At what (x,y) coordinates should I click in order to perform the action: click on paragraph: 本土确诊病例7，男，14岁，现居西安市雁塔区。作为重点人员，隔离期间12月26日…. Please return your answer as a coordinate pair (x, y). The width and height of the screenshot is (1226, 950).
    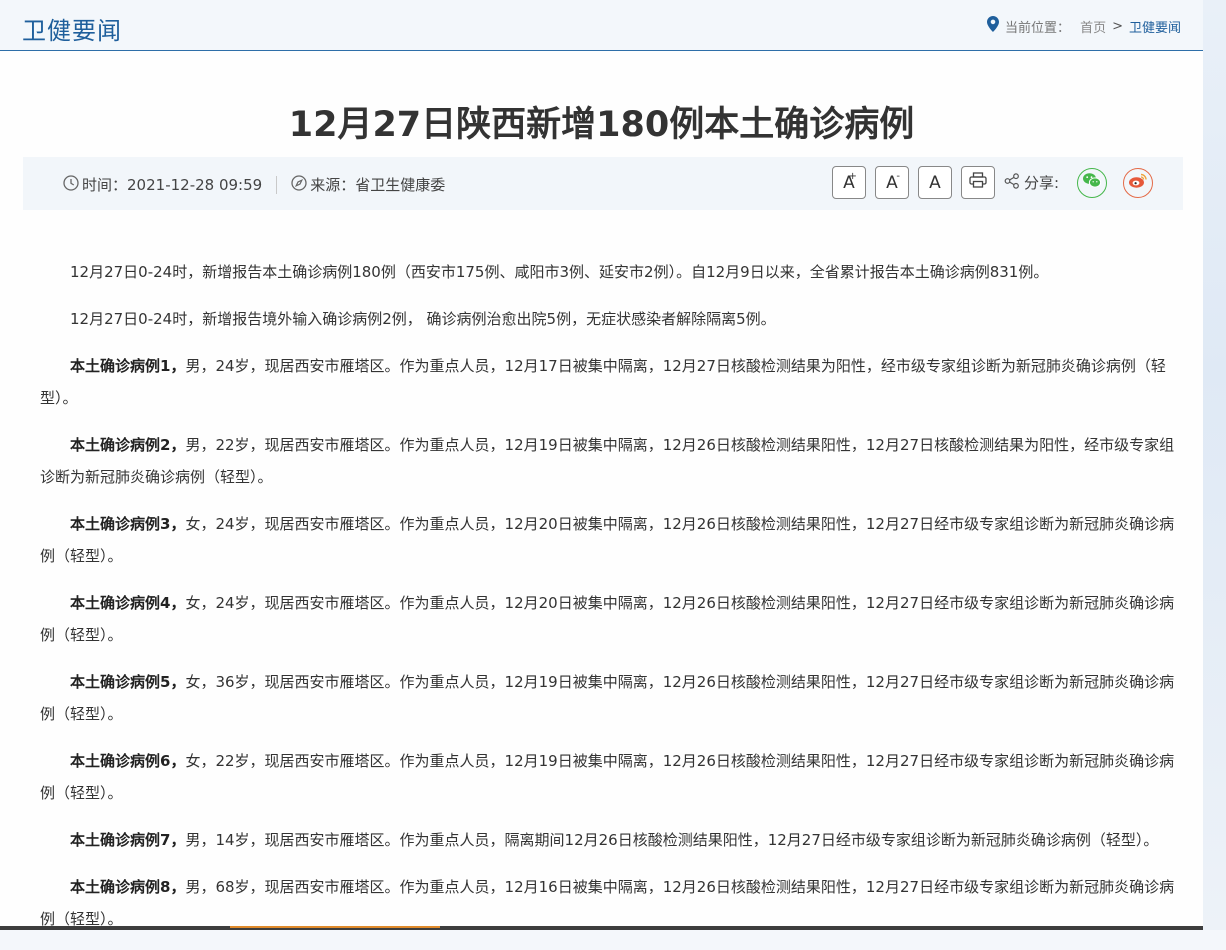
    Looking at the image, I should click on (610, 840).